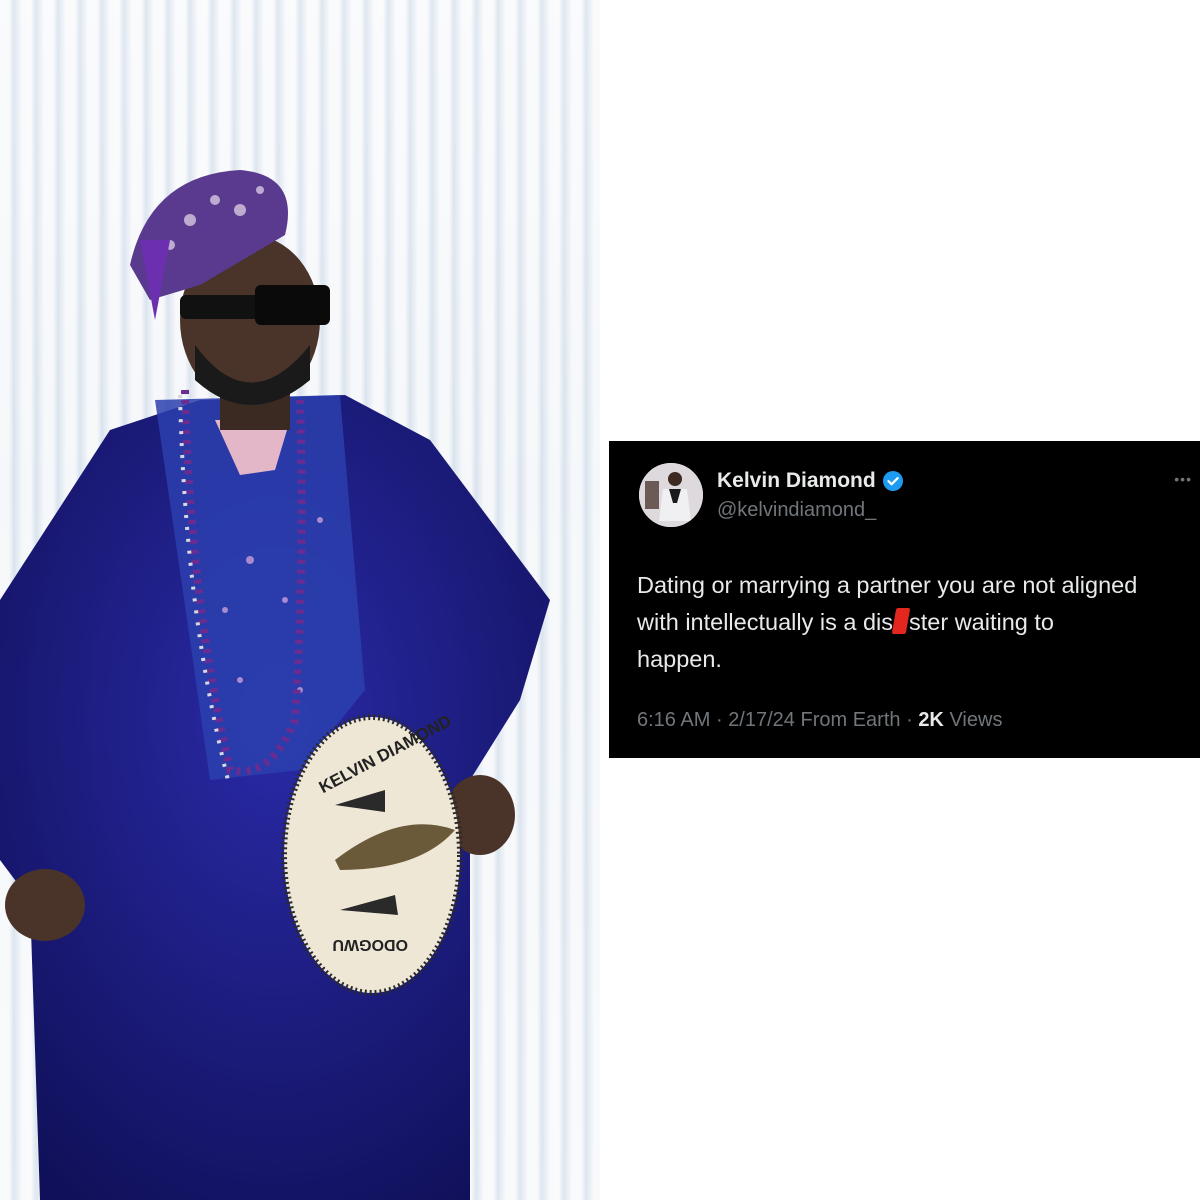  I want to click on user-handle: @kelvindiamond_, so click(796, 510).